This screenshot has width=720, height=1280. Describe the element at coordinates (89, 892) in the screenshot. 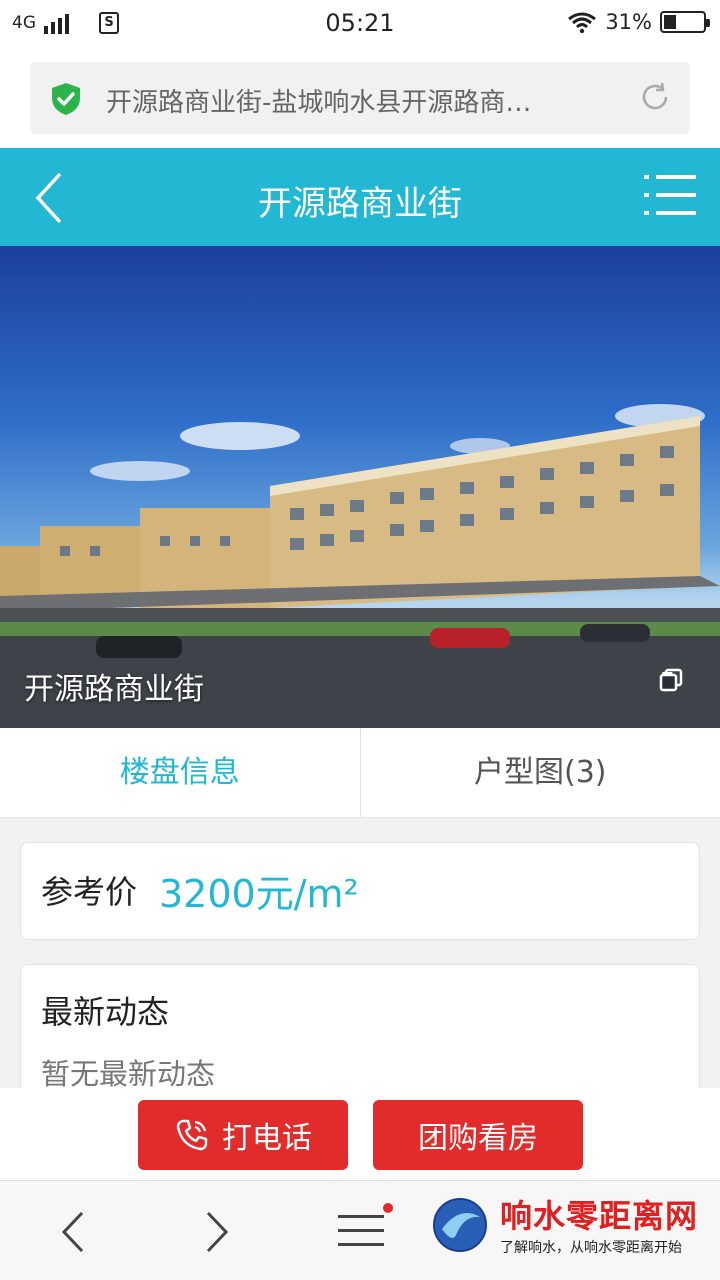

I see `price-label: 参考价` at that location.